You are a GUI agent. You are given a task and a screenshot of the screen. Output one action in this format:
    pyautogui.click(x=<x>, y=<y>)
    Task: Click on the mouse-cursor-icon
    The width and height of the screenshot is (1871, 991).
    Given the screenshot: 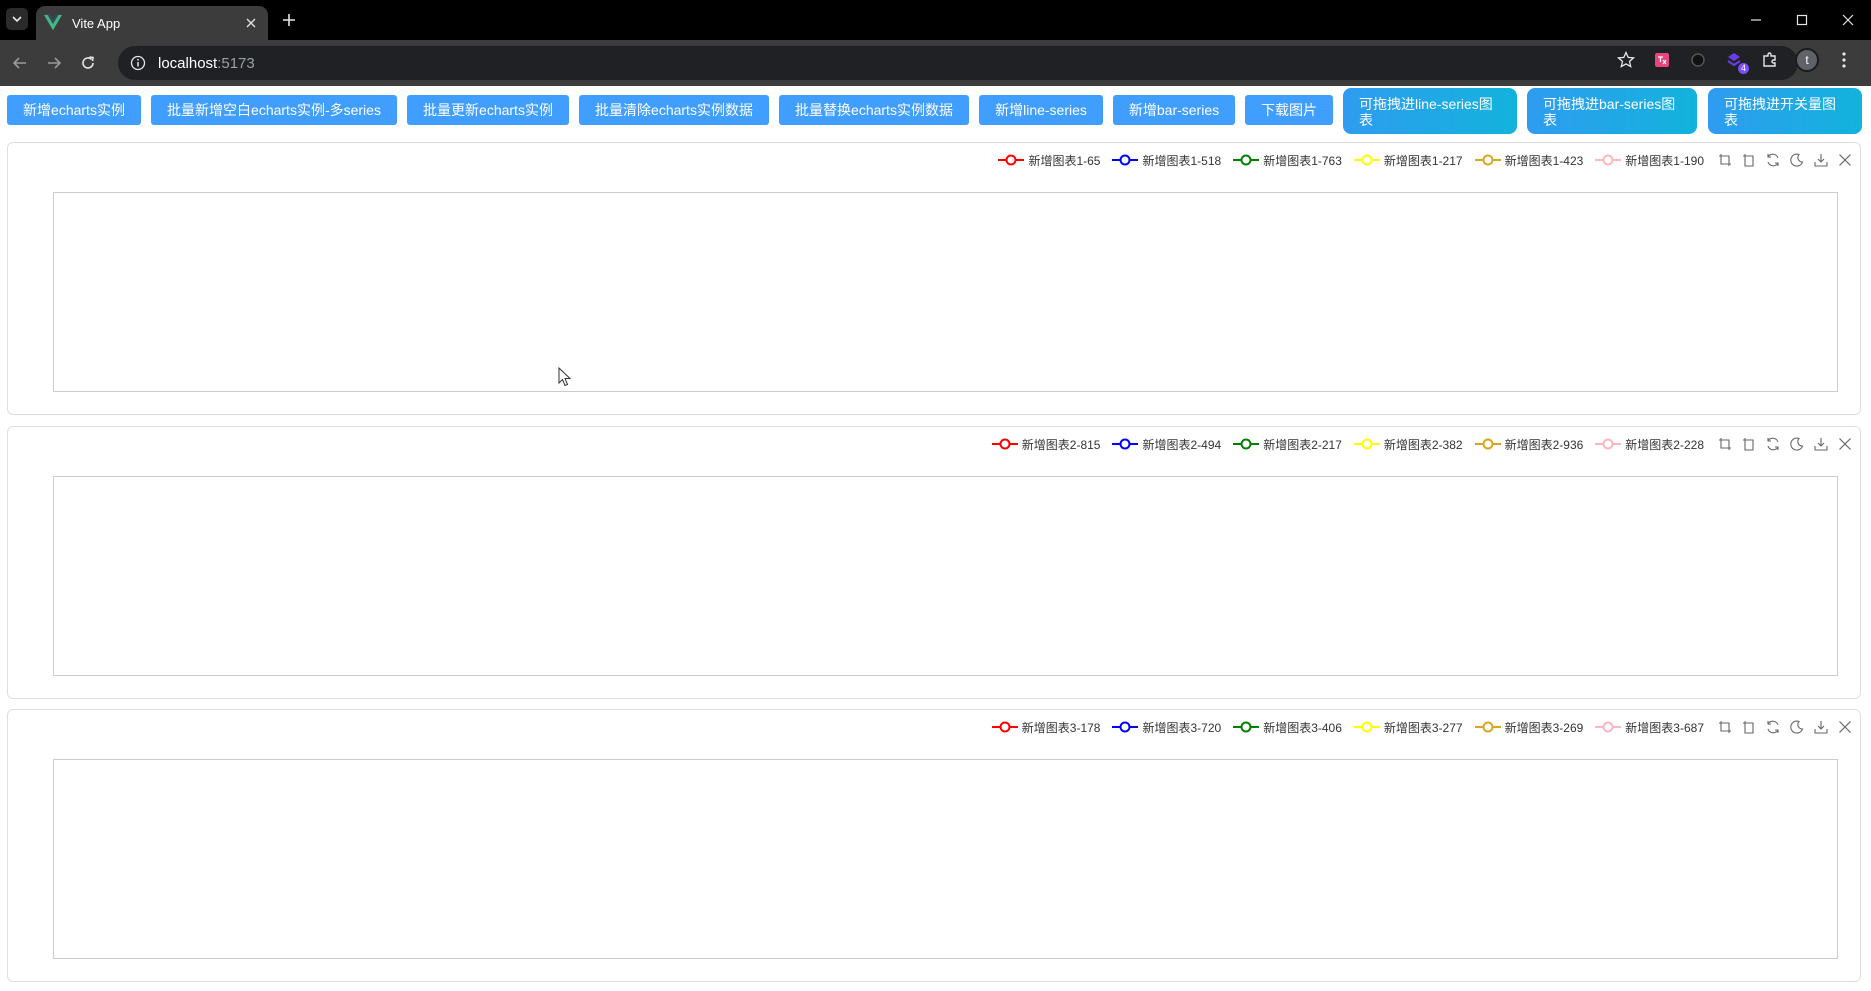 What is the action you would take?
    pyautogui.click(x=565, y=377)
    